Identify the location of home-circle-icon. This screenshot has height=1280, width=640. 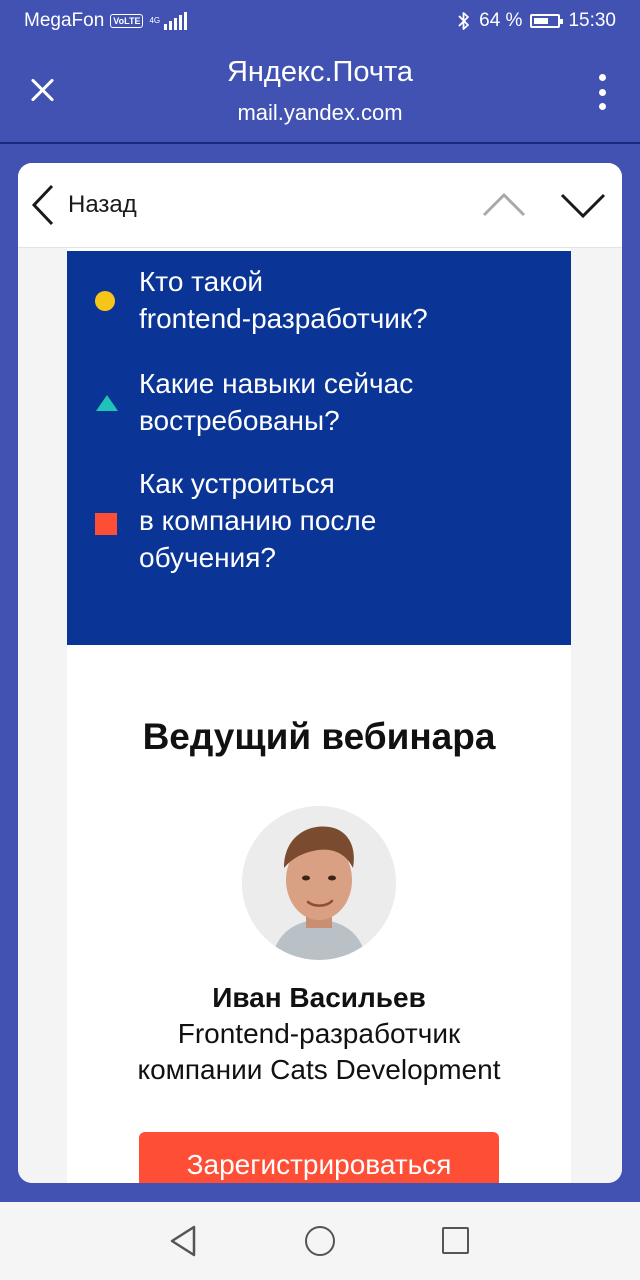
(320, 1241).